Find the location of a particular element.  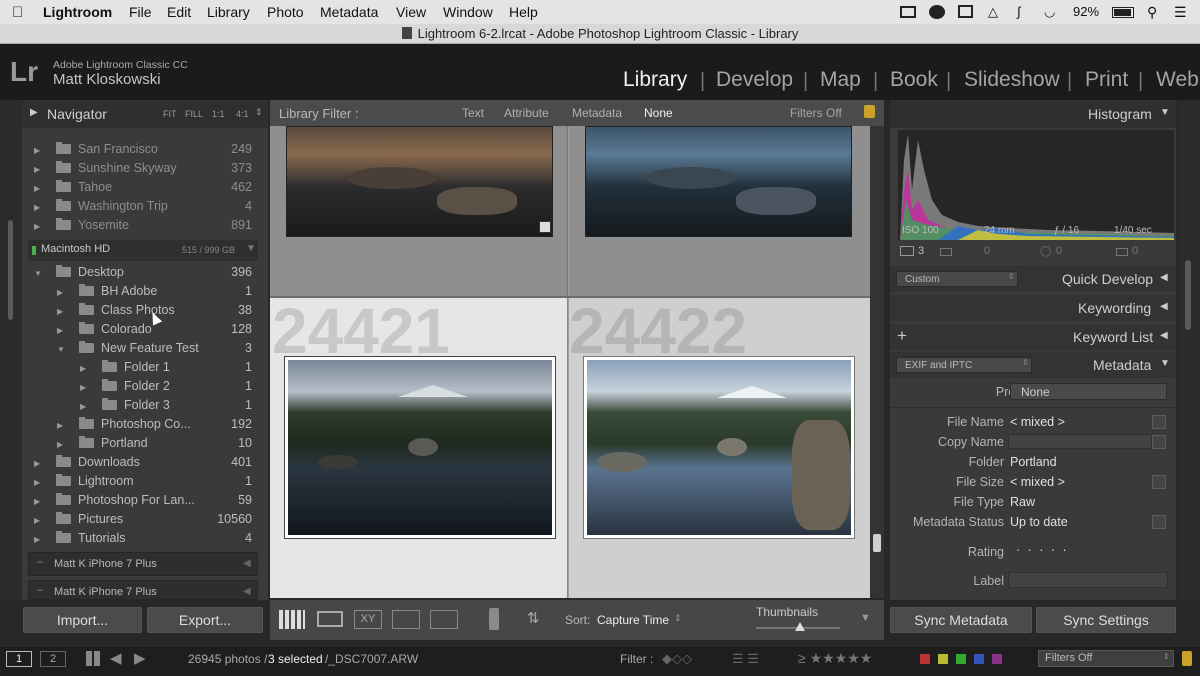

device-triangle-icon: ◀ is located at coordinates (247, 591).